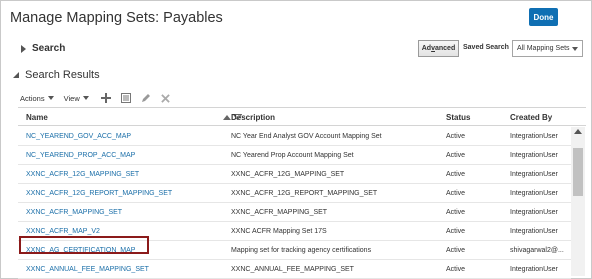 Image resolution: width=592 pixels, height=279 pixels. Describe the element at coordinates (531, 117) in the screenshot. I see `column-header-created-by: Created By` at that location.